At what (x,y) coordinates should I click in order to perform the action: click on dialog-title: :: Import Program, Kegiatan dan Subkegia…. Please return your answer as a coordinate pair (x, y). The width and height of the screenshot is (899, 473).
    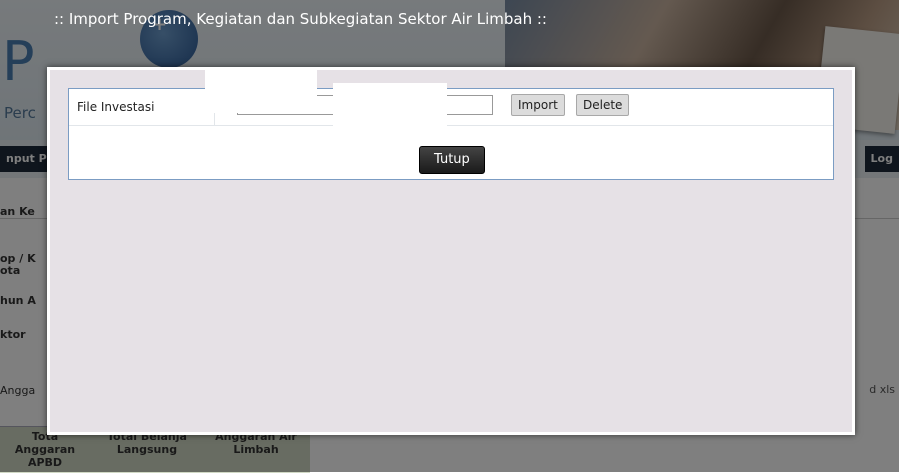
    Looking at the image, I should click on (300, 19).